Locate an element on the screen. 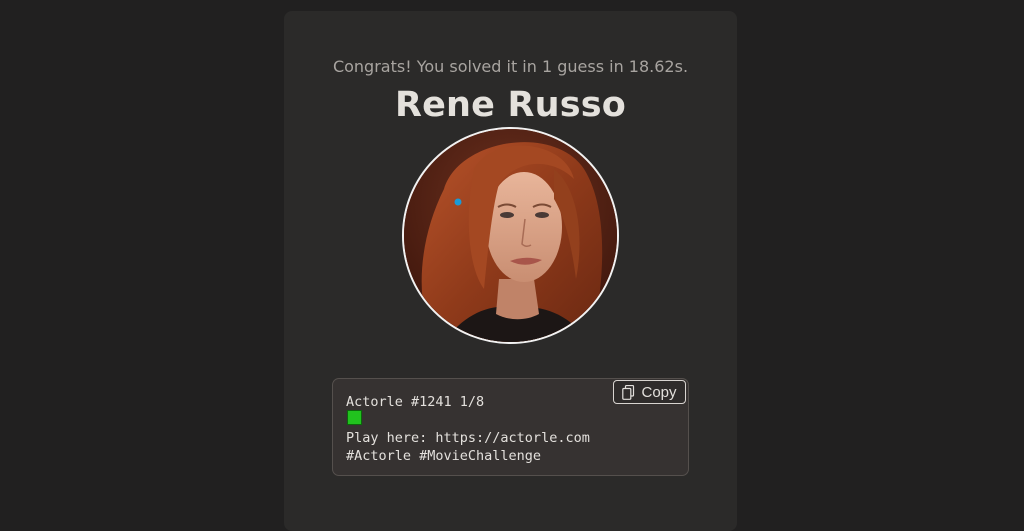 Image resolution: width=1024 pixels, height=531 pixels. copy-button: Copy is located at coordinates (649, 392).